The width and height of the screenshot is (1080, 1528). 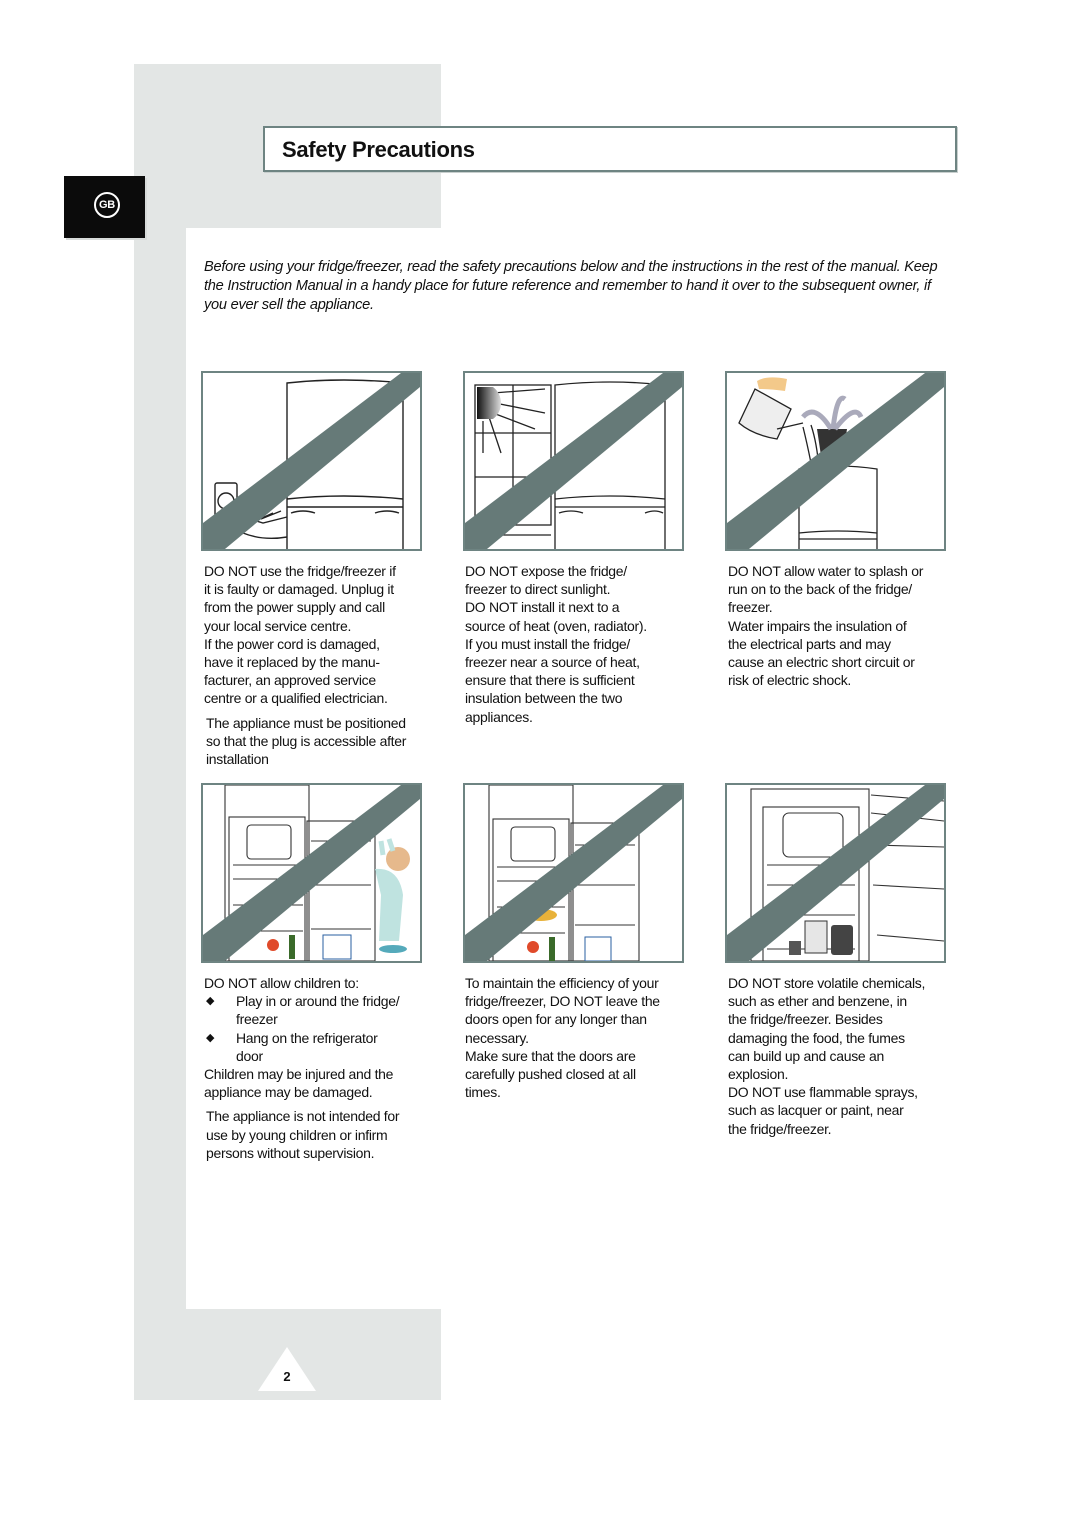 I want to click on background-band-strip, so click(x=160, y=814).